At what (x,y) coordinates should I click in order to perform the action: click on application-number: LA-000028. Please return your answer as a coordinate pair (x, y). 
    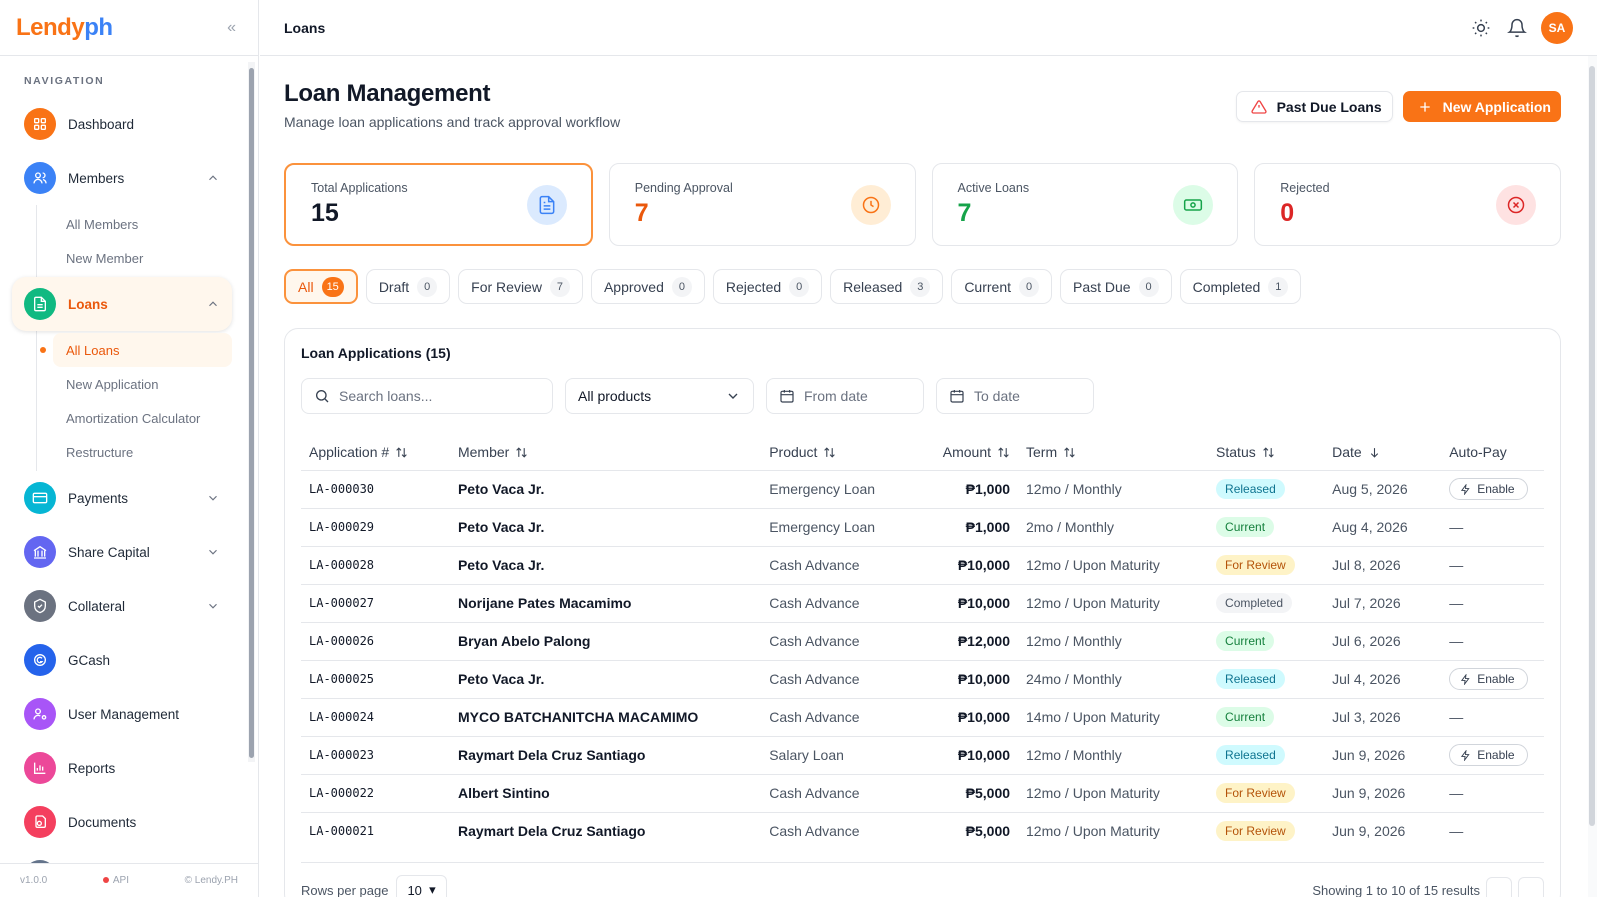
    Looking at the image, I should click on (375, 564).